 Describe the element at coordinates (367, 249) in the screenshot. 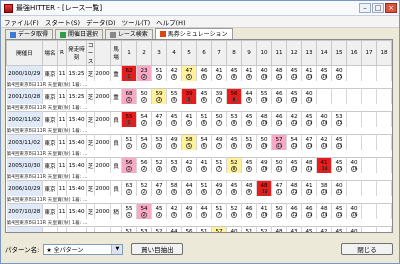

I see `close-button: 閉じる` at that location.